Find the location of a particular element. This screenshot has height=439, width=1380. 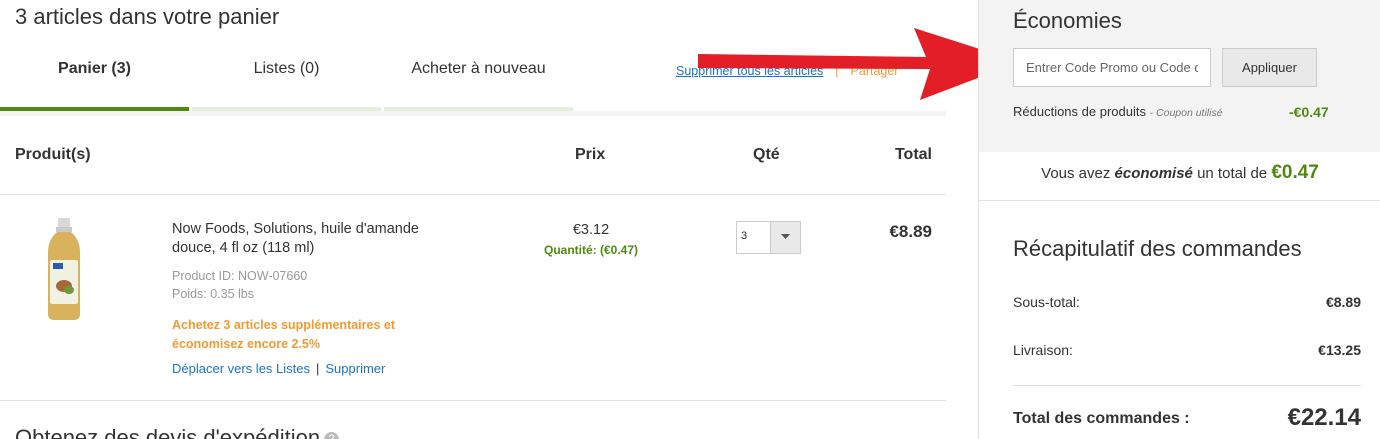

order-summary-title: Récapitulatif des commandes is located at coordinates (1157, 248).